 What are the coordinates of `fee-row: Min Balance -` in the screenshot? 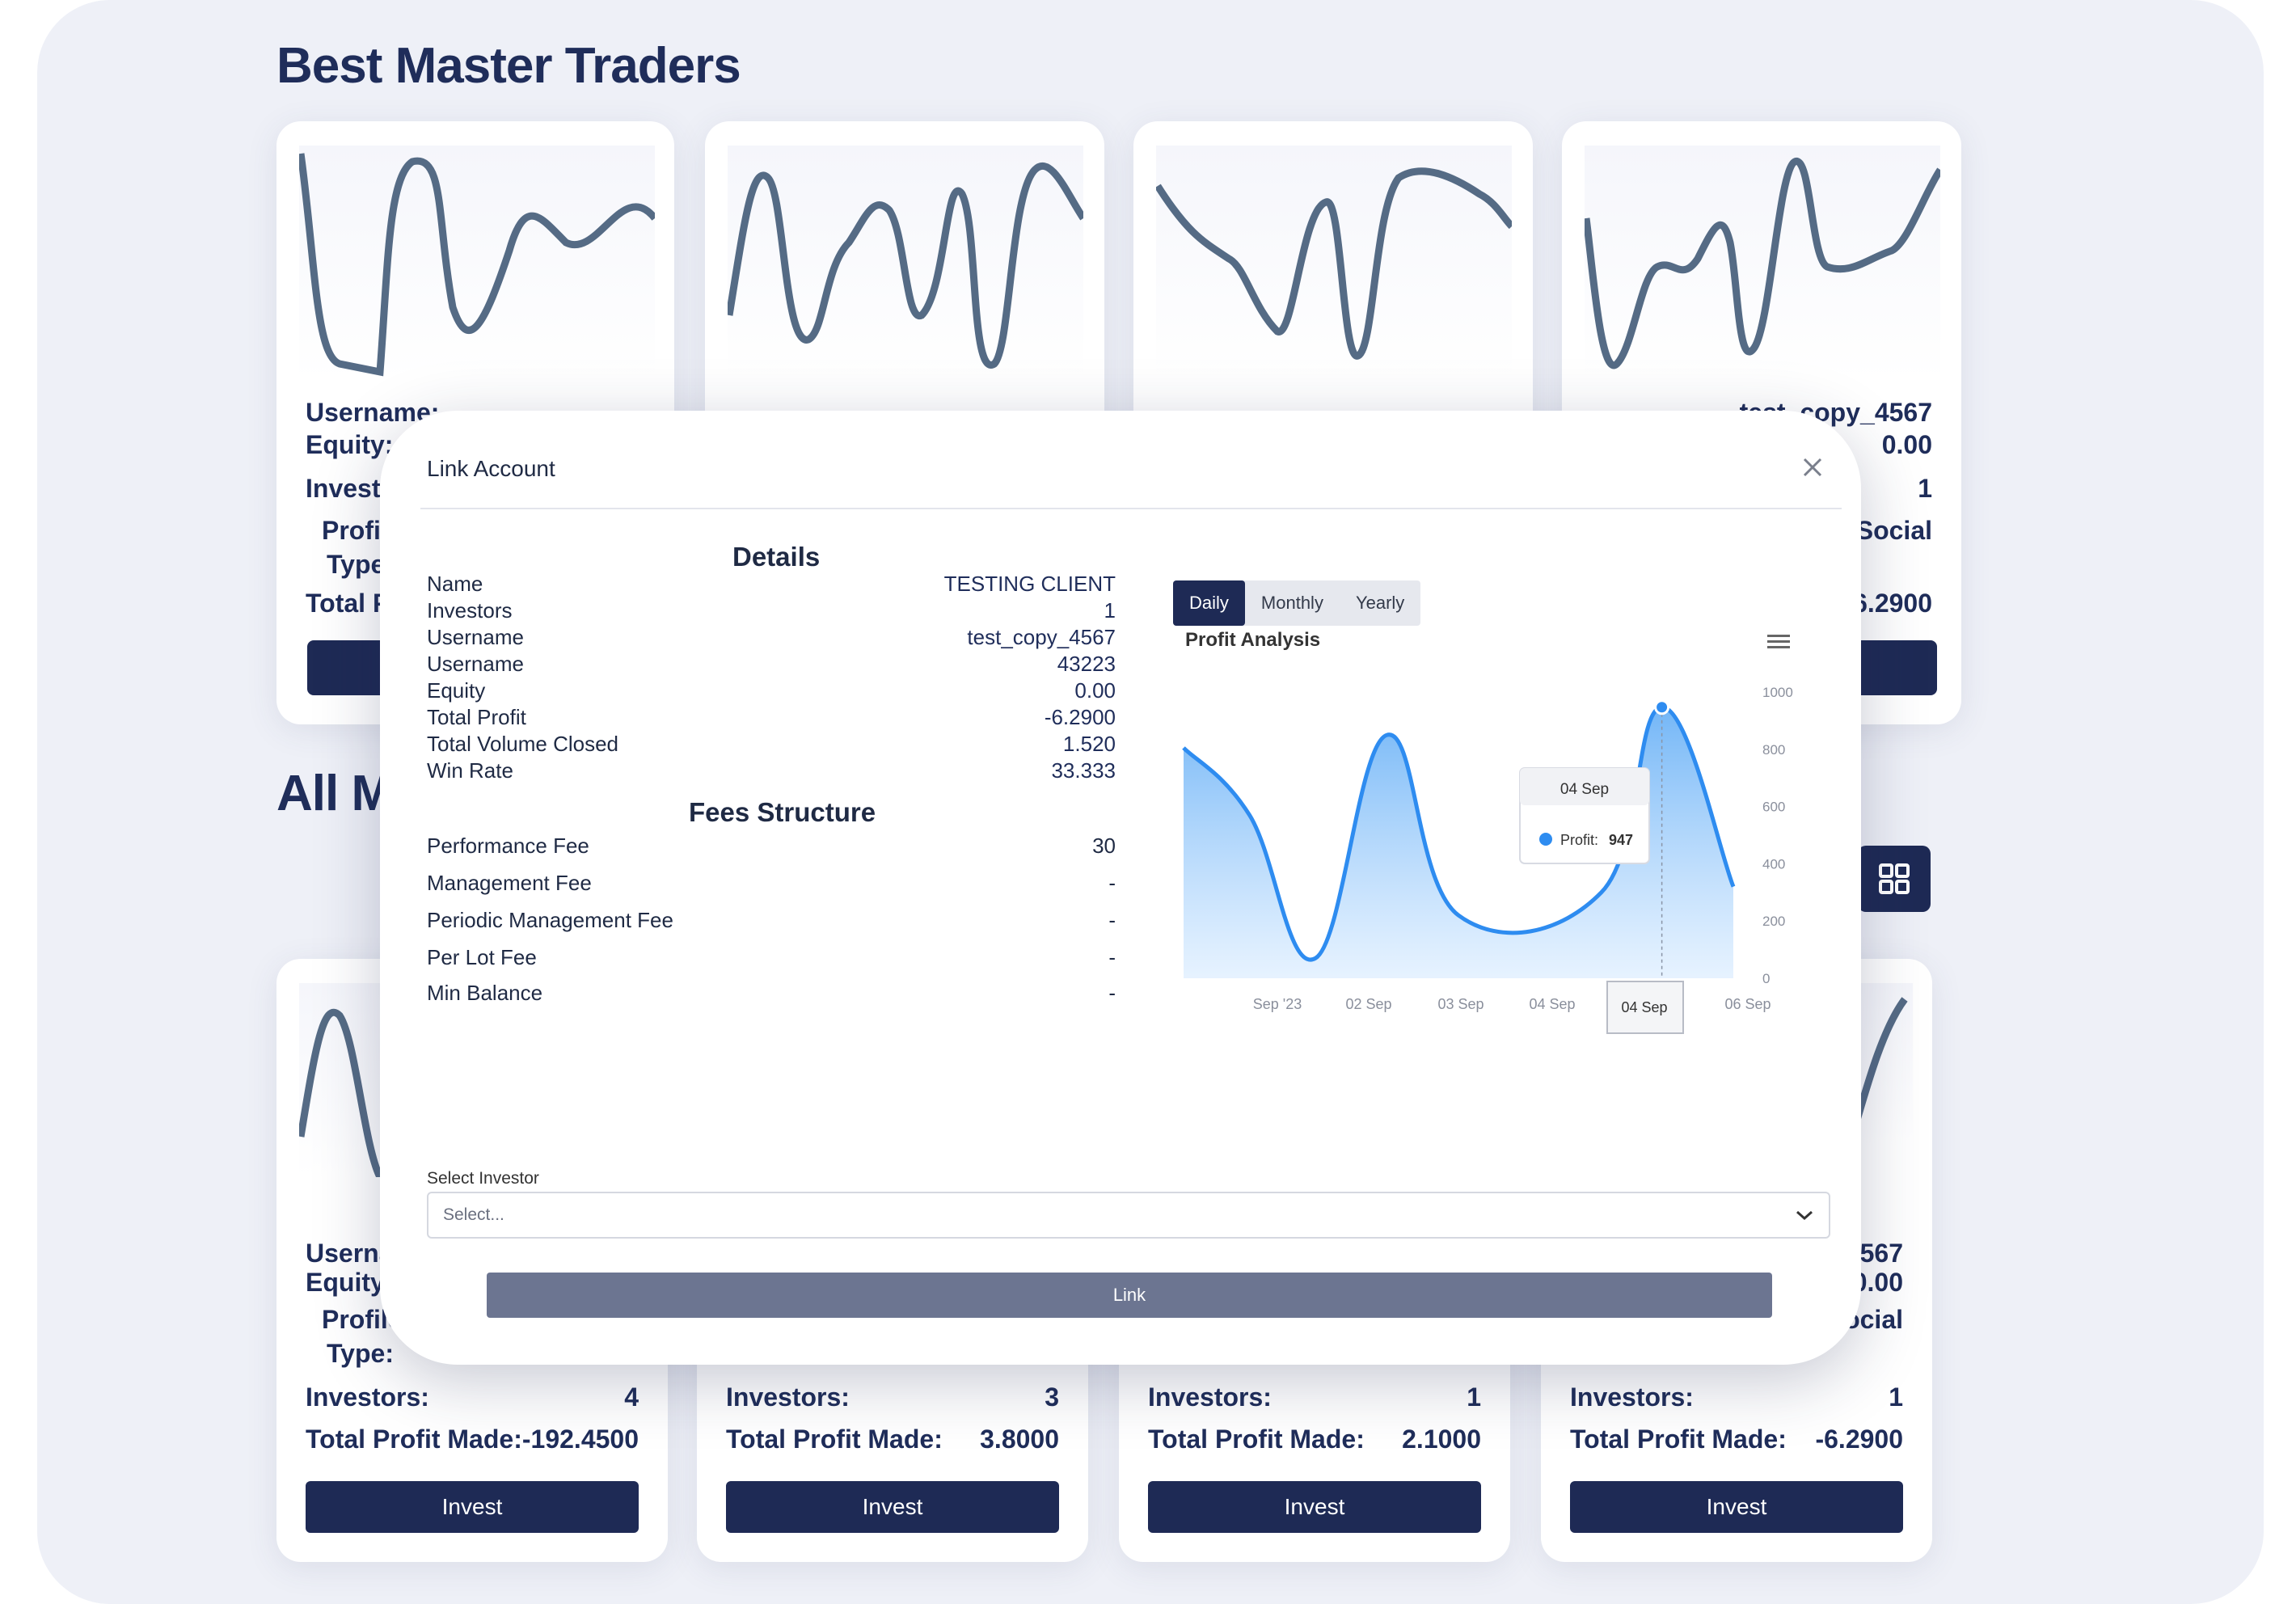 It's located at (771, 993).